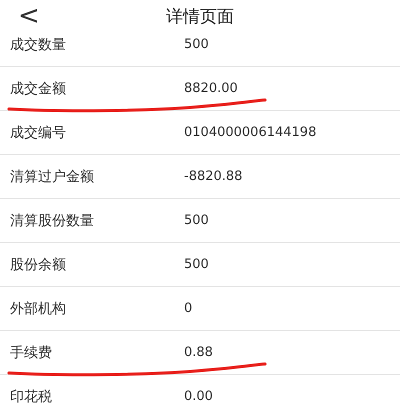 The image size is (400, 414). I want to click on field-label: 手续费, so click(31, 353).